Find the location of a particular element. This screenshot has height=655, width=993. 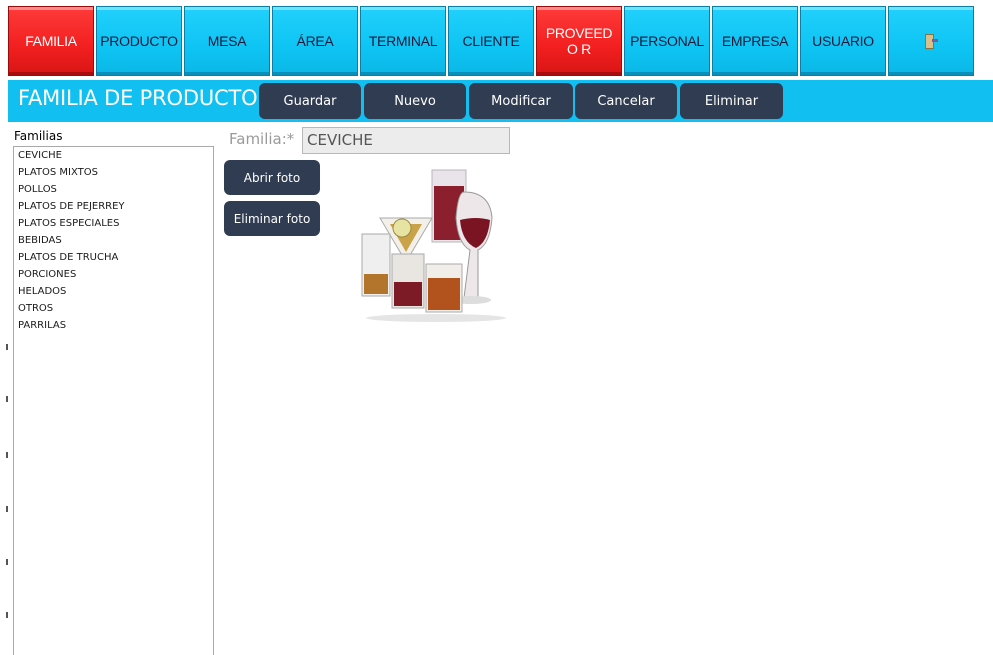

nav-usuario: USUARIO is located at coordinates (843, 41).